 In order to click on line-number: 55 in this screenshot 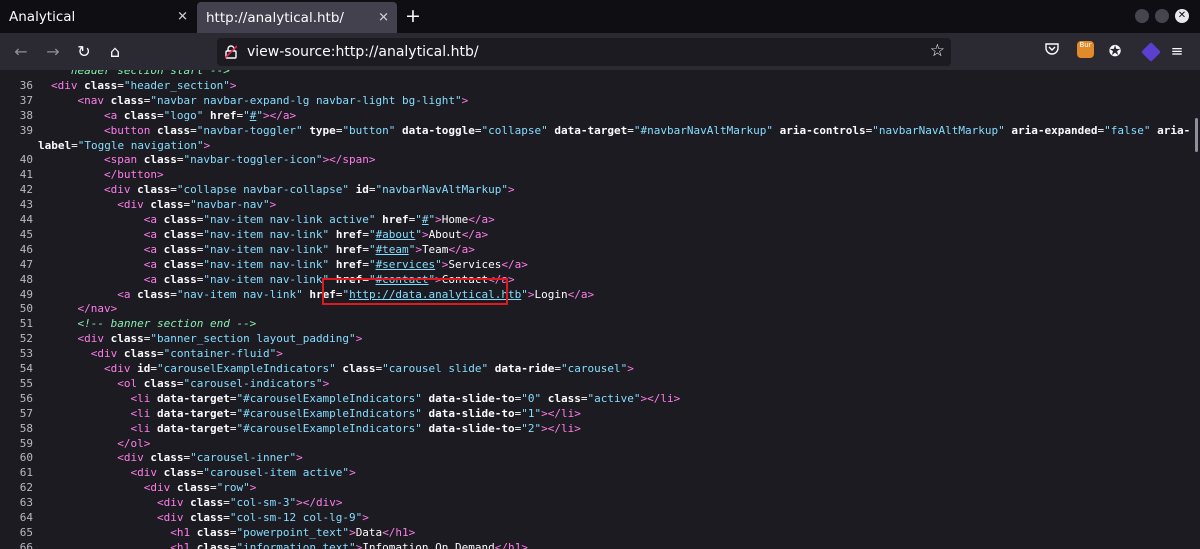, I will do `click(26, 383)`.